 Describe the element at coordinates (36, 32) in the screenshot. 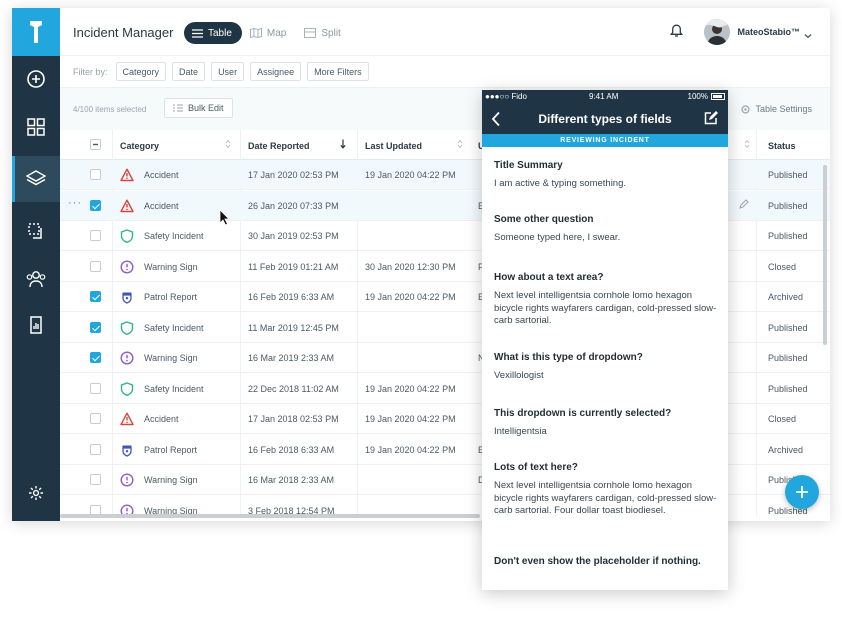

I see `app-logo` at that location.